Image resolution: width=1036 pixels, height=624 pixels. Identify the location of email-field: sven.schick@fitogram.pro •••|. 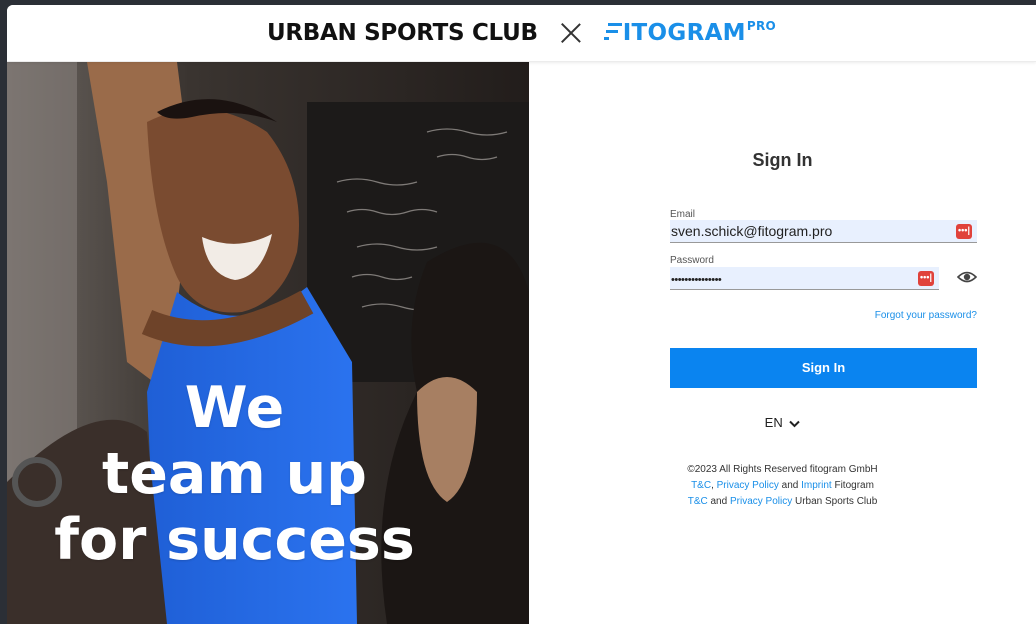
(823, 231).